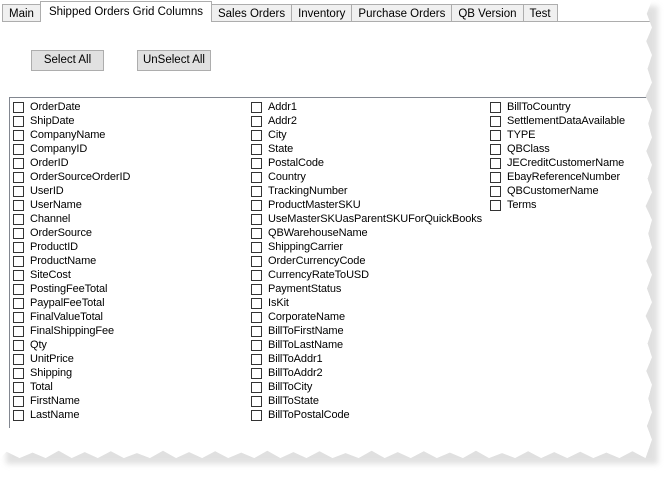  What do you see at coordinates (366, 401) in the screenshot?
I see `column-option-billtostate: BillToState` at bounding box center [366, 401].